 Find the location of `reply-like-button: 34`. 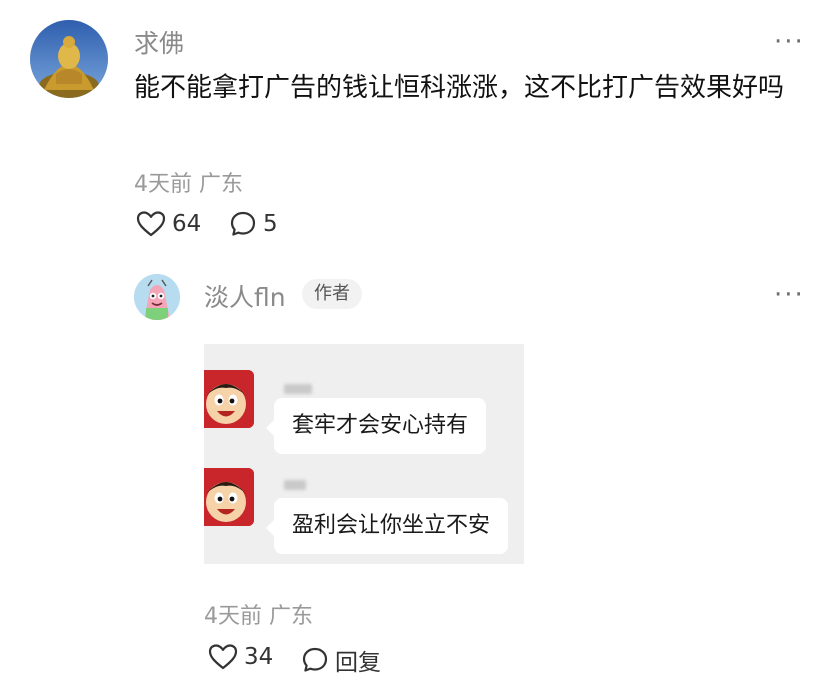

reply-like-button: 34 is located at coordinates (240, 657).